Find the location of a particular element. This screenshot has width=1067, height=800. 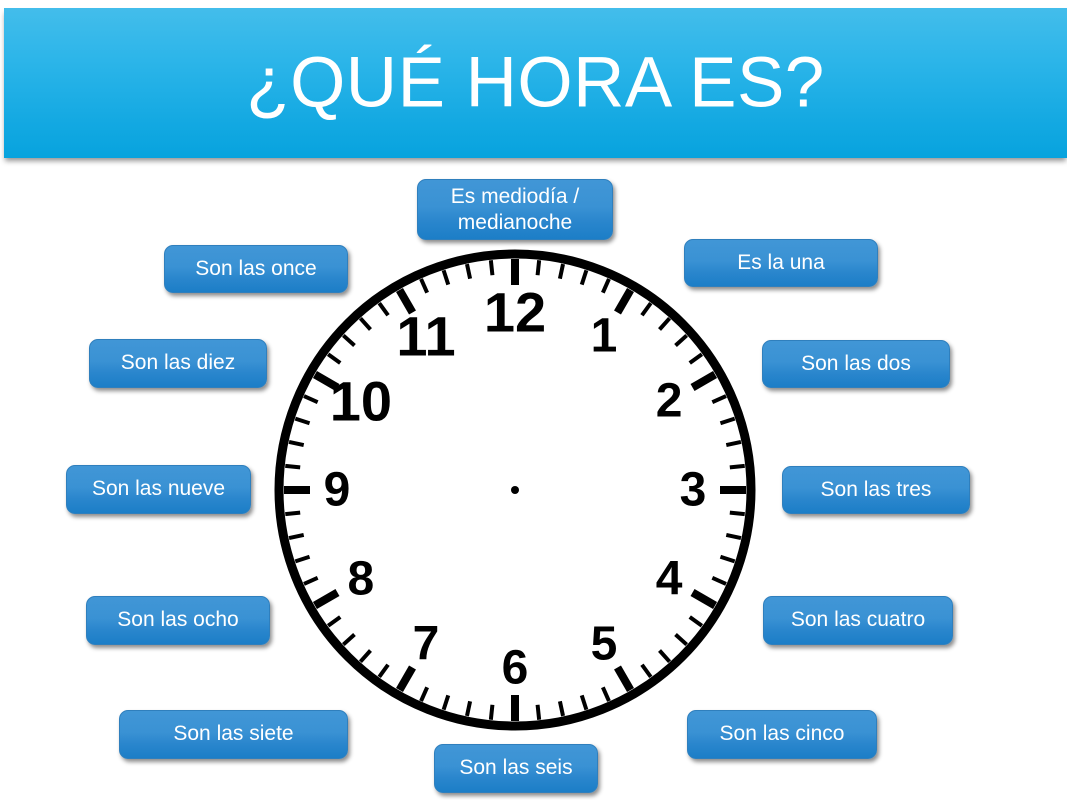

clock-numeral-5: 5 is located at coordinates (604, 644).